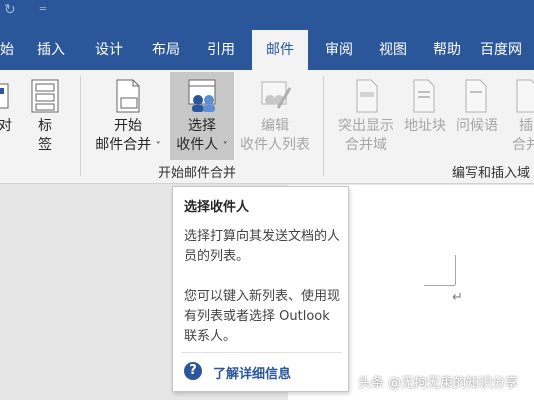 This screenshot has height=400, width=534. I want to click on tab-design: 设计, so click(109, 50).